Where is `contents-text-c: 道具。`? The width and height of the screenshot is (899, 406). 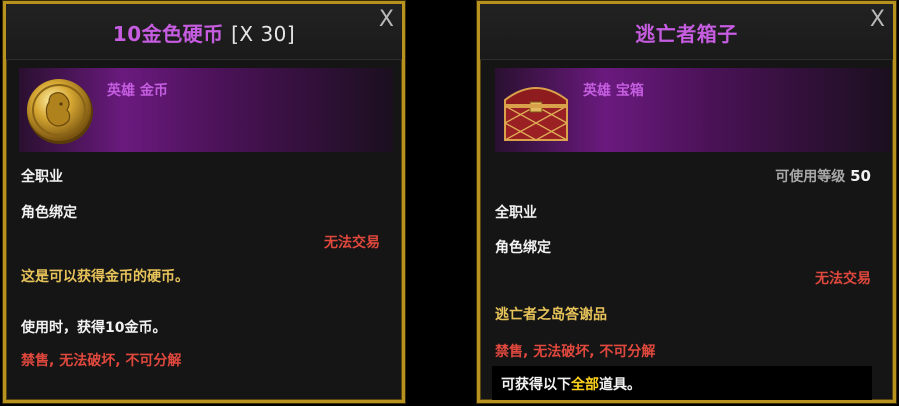
contents-text-c: 道具。 is located at coordinates (620, 385).